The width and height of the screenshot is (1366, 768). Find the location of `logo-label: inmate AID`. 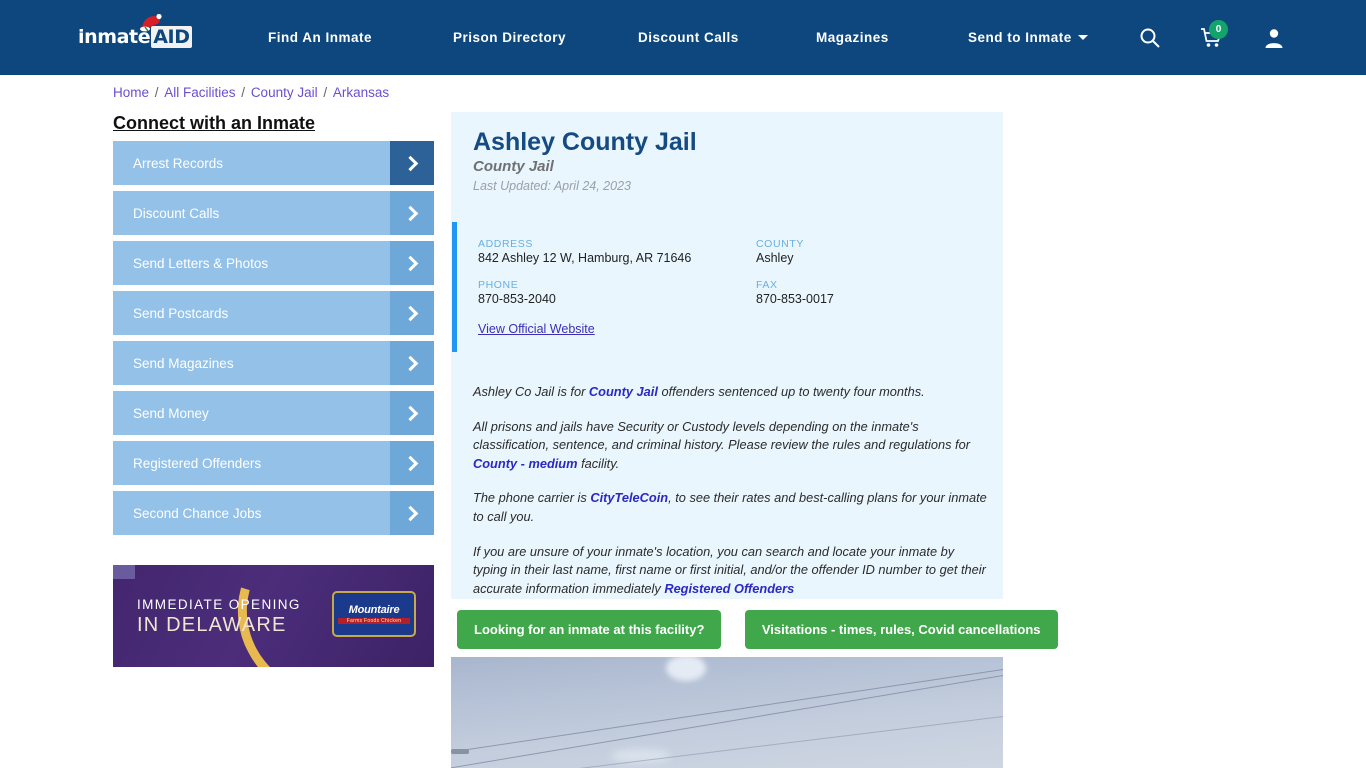

logo-label: inmate AID is located at coordinates (135, 37).